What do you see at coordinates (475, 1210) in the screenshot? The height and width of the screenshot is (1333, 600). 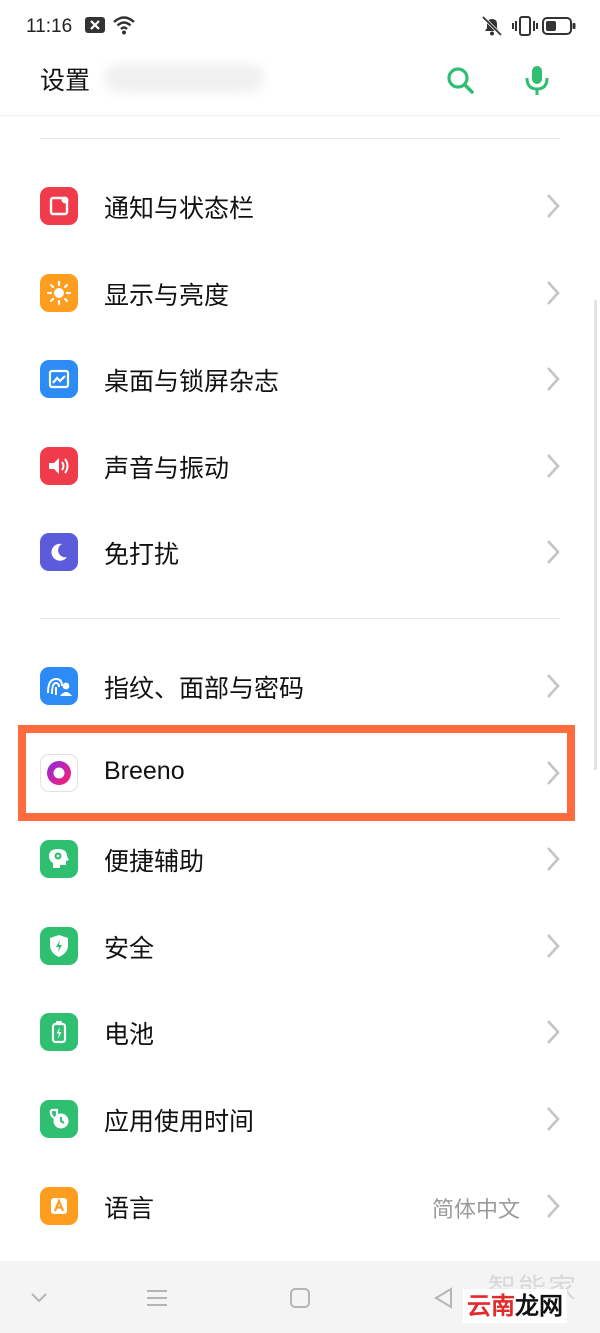 I see `language-value: 简体中文` at bounding box center [475, 1210].